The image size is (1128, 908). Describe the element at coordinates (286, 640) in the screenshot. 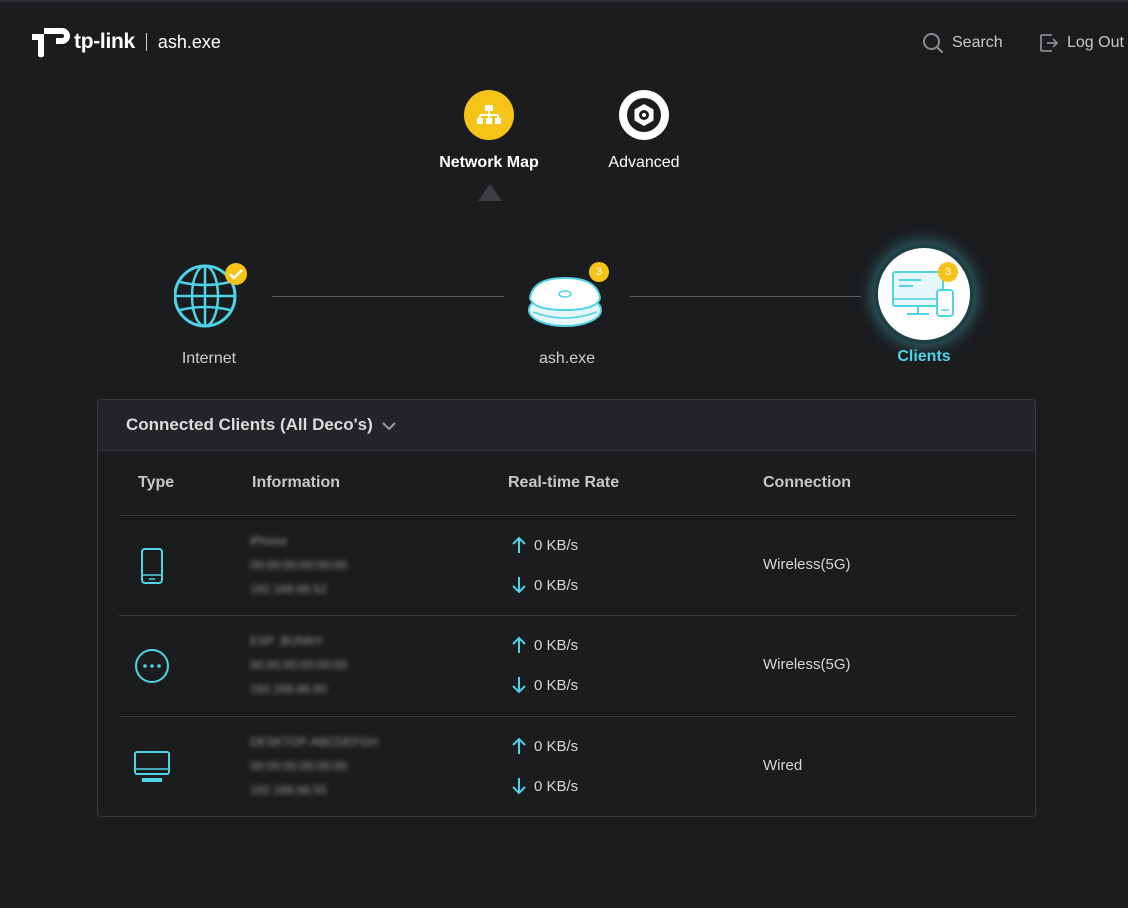

I see `client-name: ESP_BUNNY` at that location.